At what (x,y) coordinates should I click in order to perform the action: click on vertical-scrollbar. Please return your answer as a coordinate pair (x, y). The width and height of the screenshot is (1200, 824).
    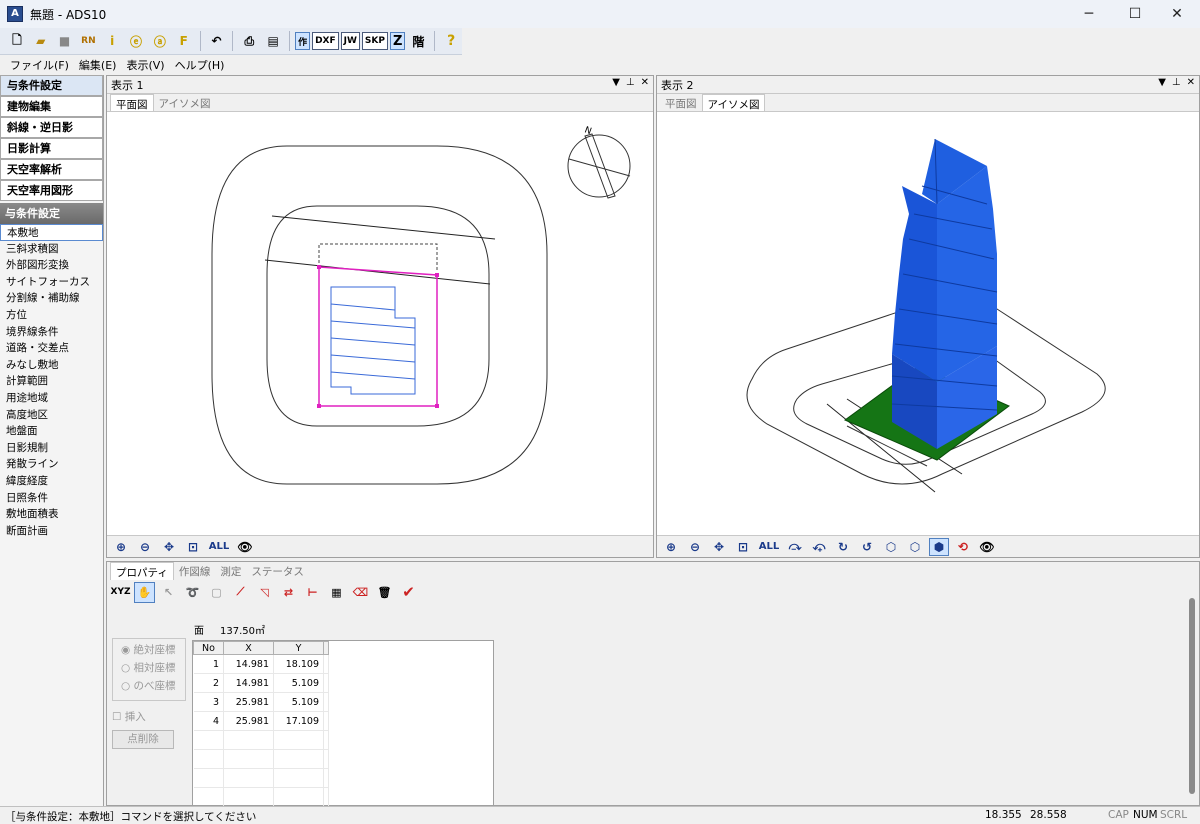
    Looking at the image, I should click on (1192, 696).